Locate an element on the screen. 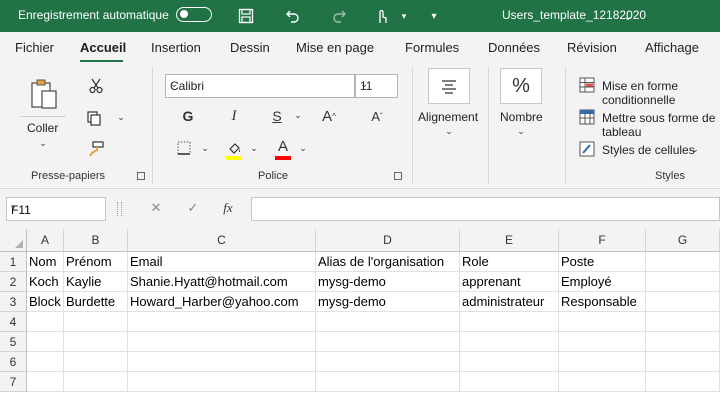 This screenshot has height=397, width=720. cell-f2: Employé is located at coordinates (602, 282).